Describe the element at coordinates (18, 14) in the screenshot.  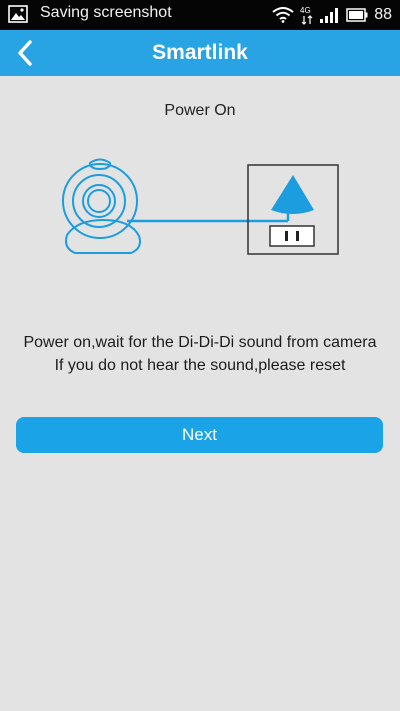
I see `image-icon` at that location.